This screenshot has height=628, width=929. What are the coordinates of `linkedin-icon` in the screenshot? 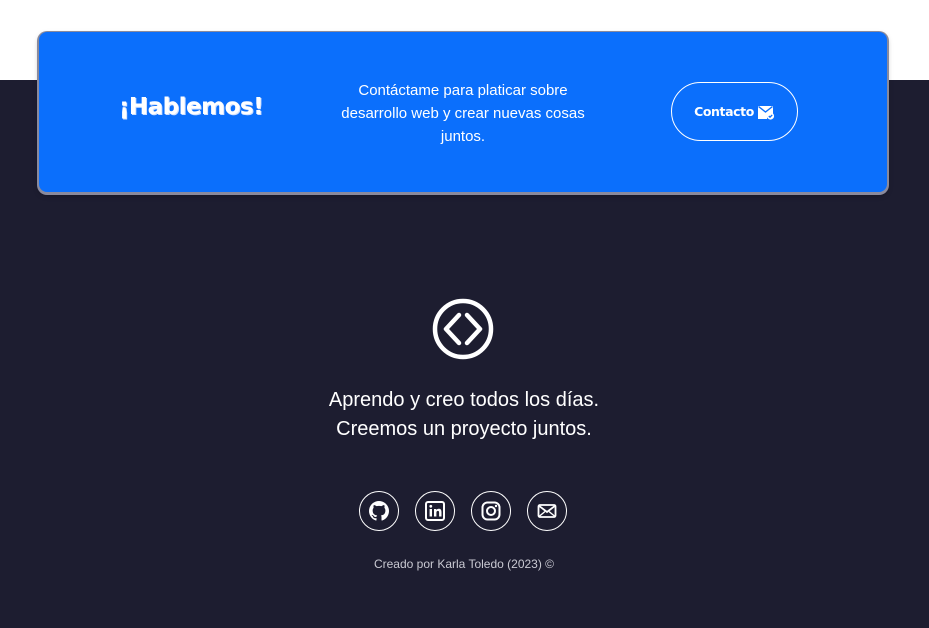 It's located at (435, 511).